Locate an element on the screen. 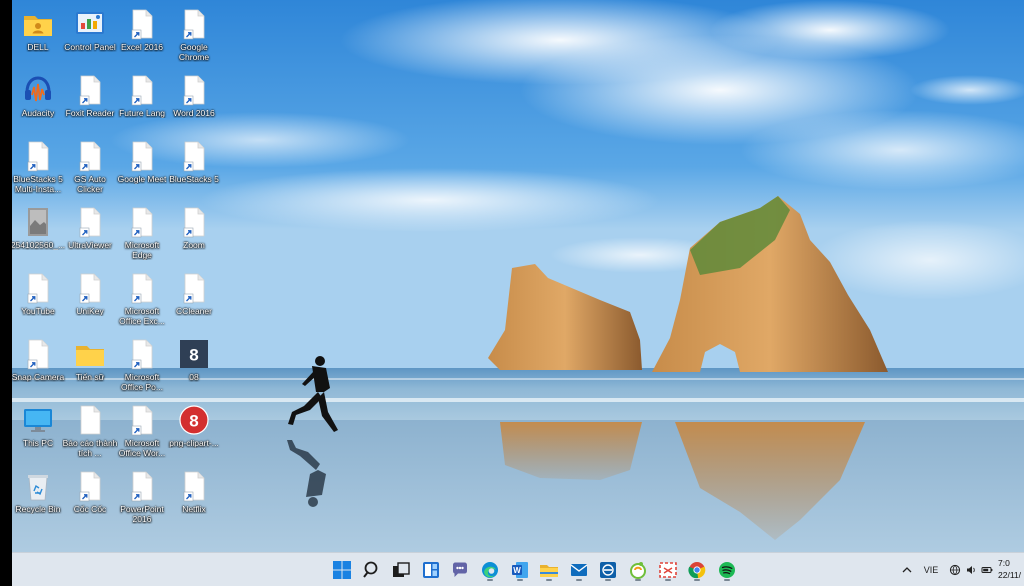  windows-start-icon-glyph is located at coordinates (342, 570).